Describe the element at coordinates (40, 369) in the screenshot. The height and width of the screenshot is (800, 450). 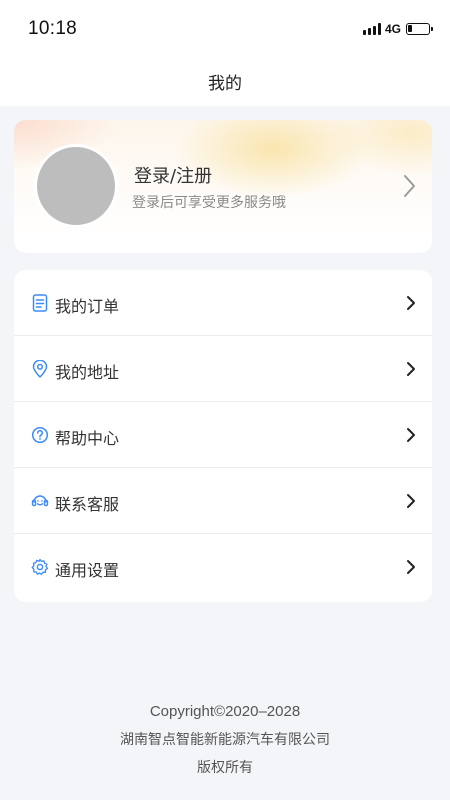
I see `location-pin-icon` at that location.